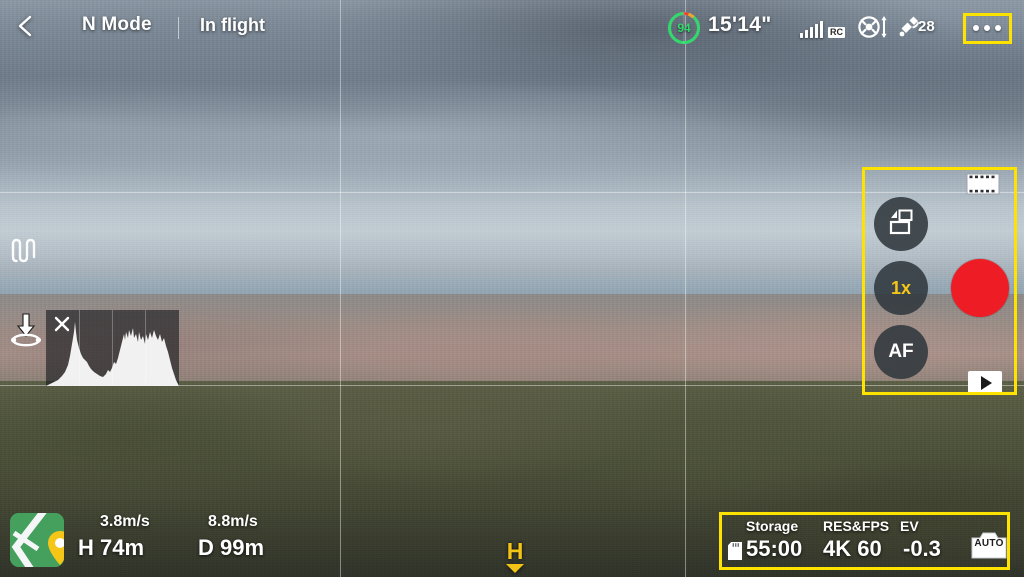 The height and width of the screenshot is (577, 1024). Describe the element at coordinates (836, 32) in the screenshot. I see `rc-badge-label: RC` at that location.